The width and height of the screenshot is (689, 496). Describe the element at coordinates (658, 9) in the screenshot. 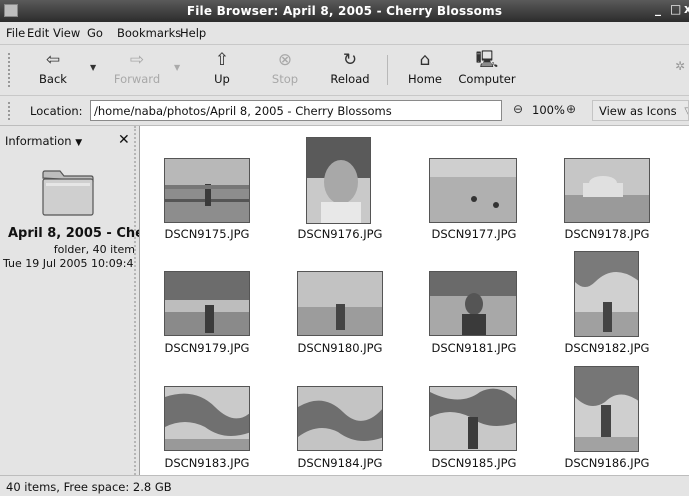

I see `minimize-button: _` at that location.